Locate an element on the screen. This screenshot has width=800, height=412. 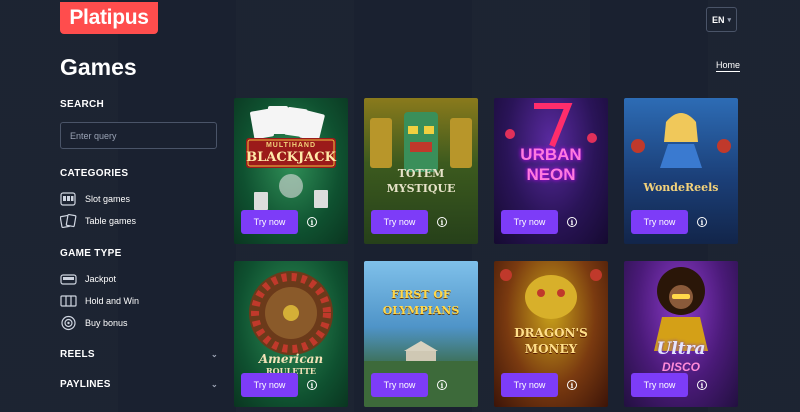
breadcrumb-home: Home is located at coordinates (728, 66).